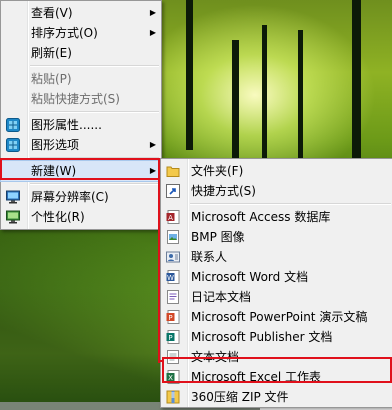 The image size is (392, 410). Describe the element at coordinates (170, 218) in the screenshot. I see `svg-text: A` at that location.